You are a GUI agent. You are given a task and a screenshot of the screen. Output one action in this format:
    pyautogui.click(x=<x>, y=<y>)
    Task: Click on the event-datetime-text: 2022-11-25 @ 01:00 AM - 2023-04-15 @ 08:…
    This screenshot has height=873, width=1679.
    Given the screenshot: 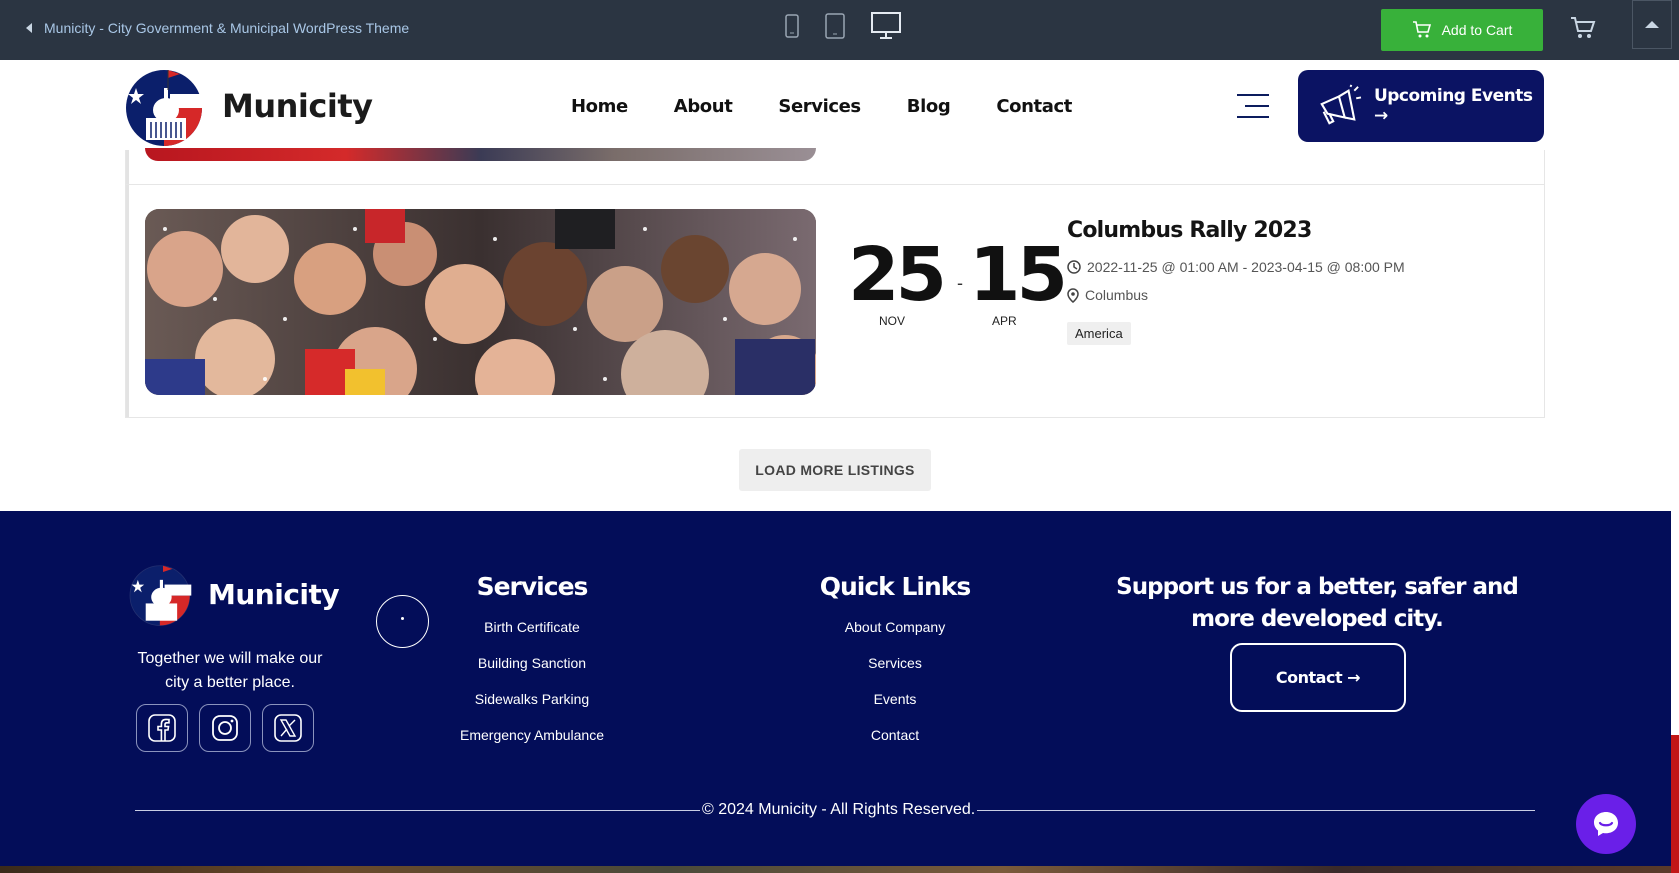 What is the action you would take?
    pyautogui.click(x=1246, y=267)
    